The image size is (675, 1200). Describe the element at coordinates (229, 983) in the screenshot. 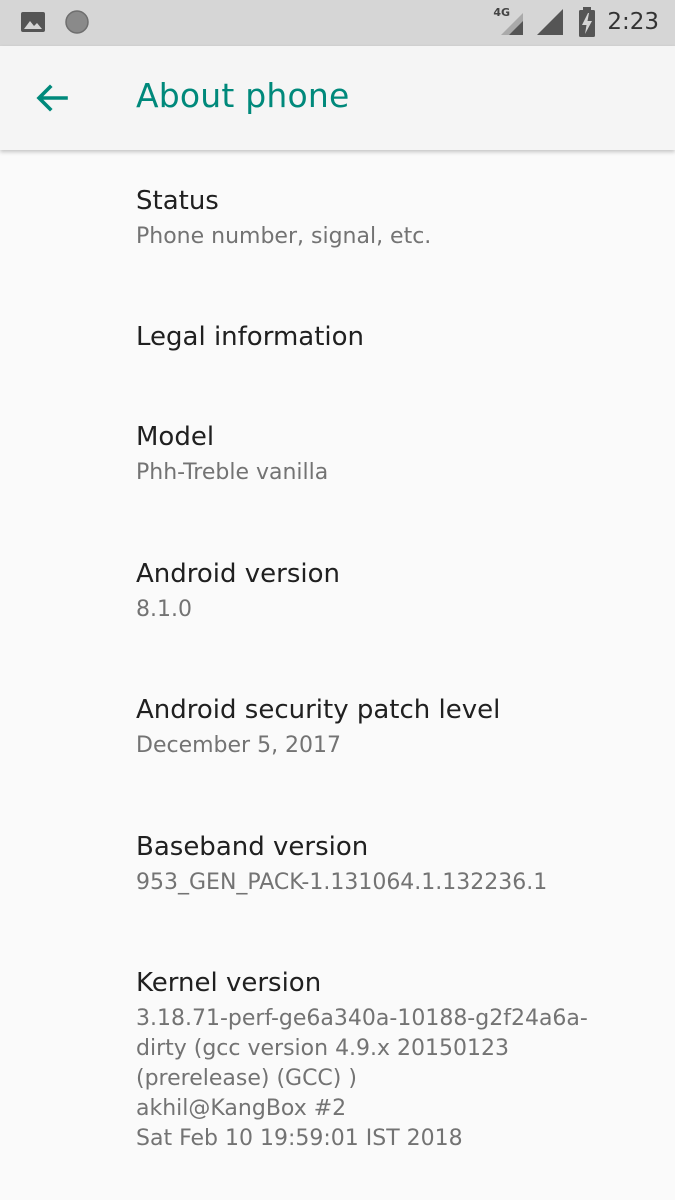

I see `settings-item-title: Kernel version` at that location.